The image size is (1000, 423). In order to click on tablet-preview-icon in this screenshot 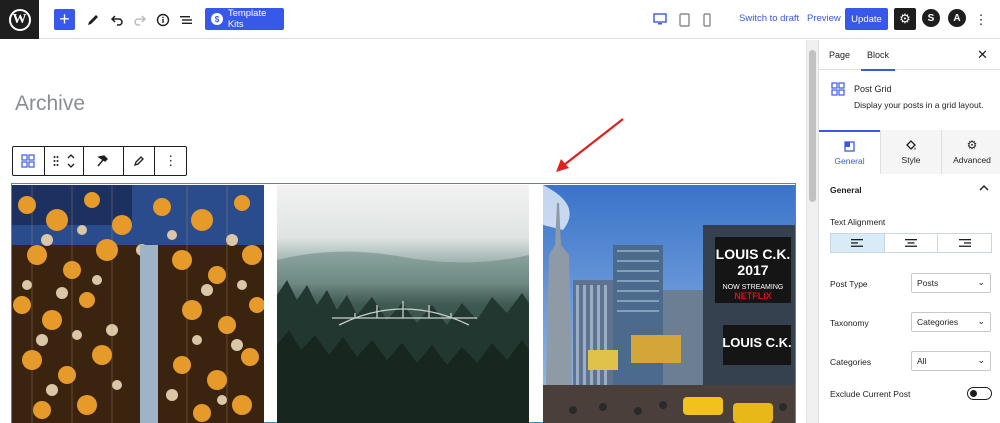, I will do `click(684, 19)`.